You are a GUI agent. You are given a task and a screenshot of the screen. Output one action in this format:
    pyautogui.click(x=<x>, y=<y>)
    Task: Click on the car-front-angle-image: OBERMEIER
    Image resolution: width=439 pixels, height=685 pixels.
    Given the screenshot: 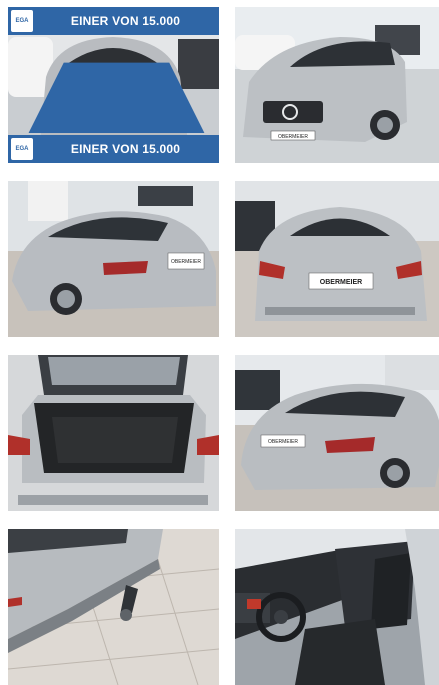 What is the action you would take?
    pyautogui.click(x=337, y=85)
    